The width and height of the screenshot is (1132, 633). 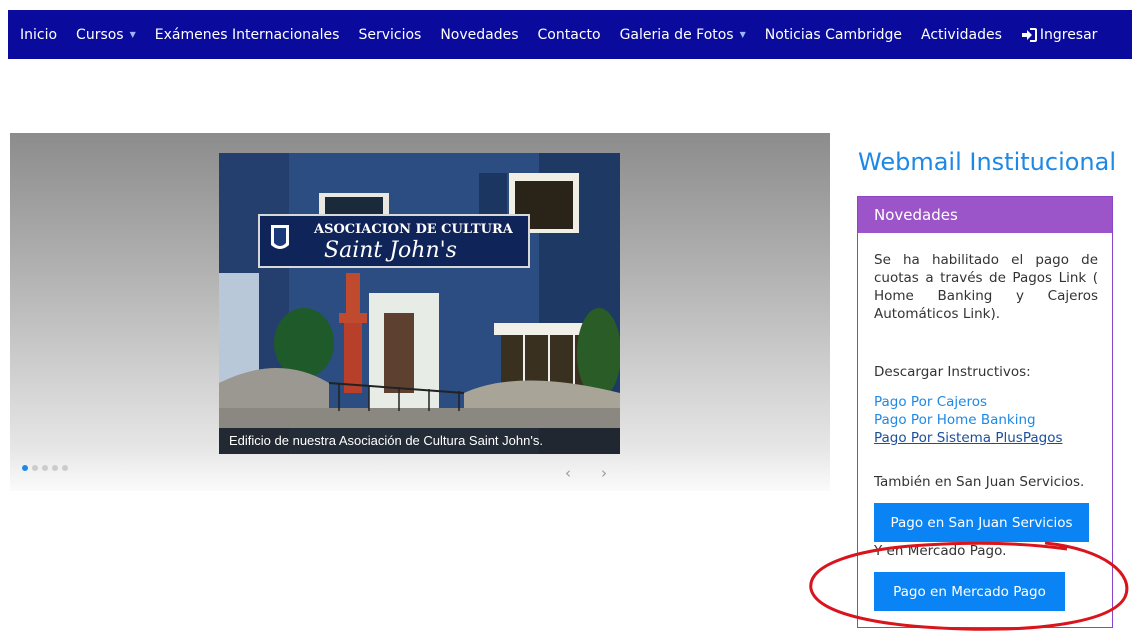 I want to click on nav-item-examenes: Exámenes Internacionales, so click(x=247, y=35).